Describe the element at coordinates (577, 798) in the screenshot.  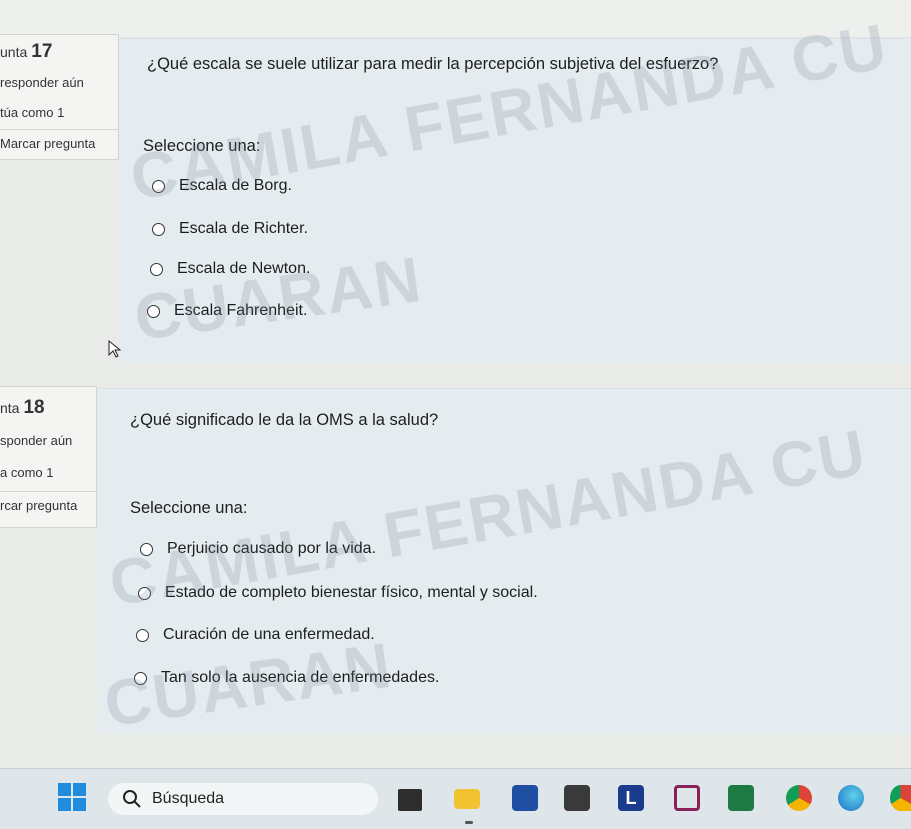
I see `store-icon` at that location.